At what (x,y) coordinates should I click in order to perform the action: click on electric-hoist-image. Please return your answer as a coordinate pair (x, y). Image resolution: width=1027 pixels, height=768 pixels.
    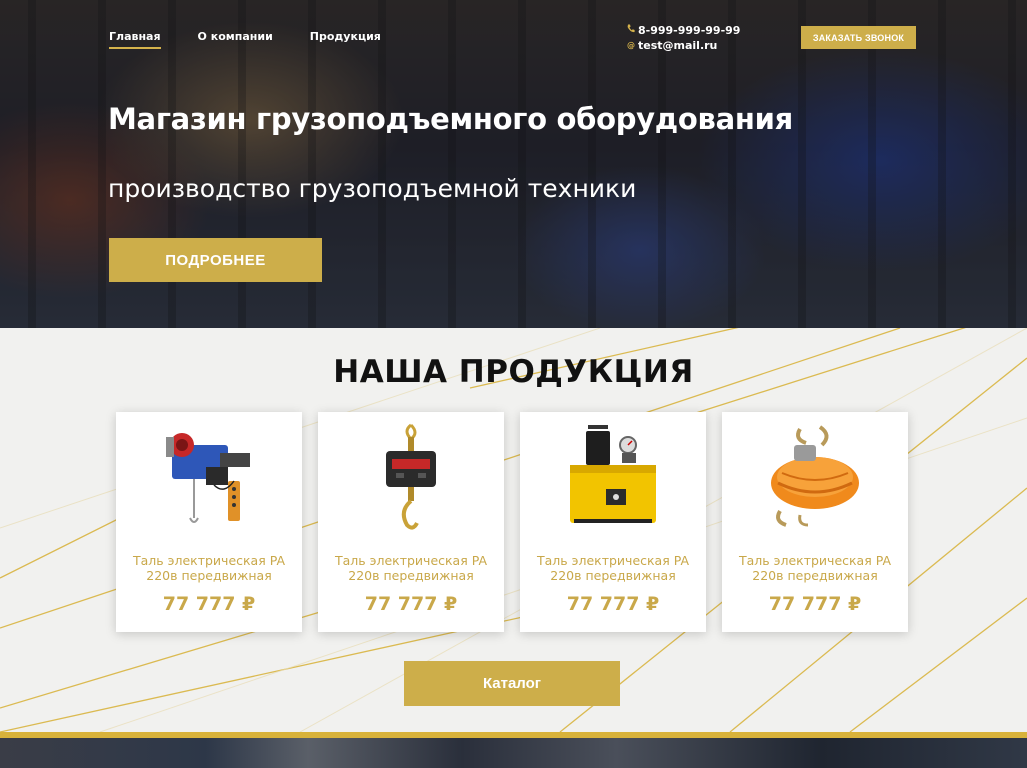
    Looking at the image, I should click on (209, 477).